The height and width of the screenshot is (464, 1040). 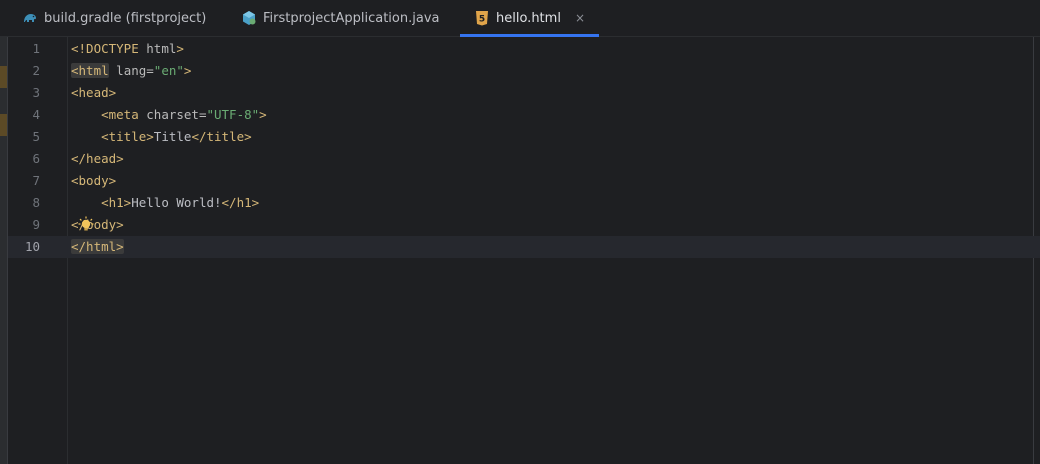 I want to click on code-line: 8 <h1>Hello World!</h1>, so click(x=524, y=203).